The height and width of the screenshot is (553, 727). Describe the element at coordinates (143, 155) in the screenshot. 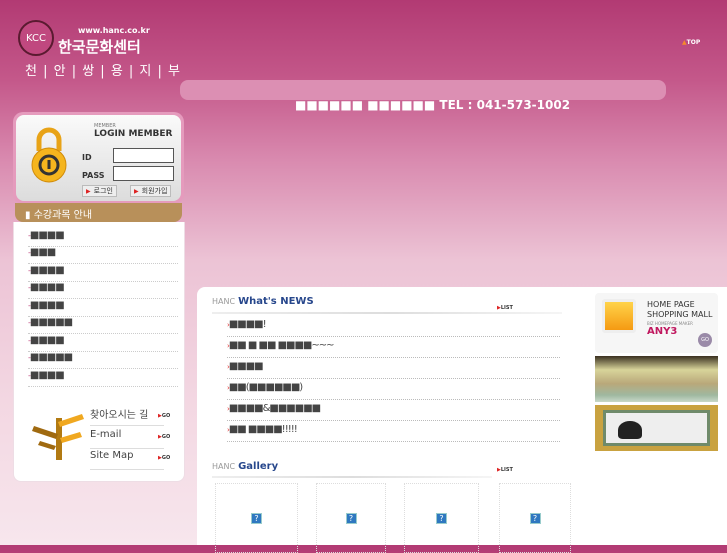

I see `id-input` at that location.